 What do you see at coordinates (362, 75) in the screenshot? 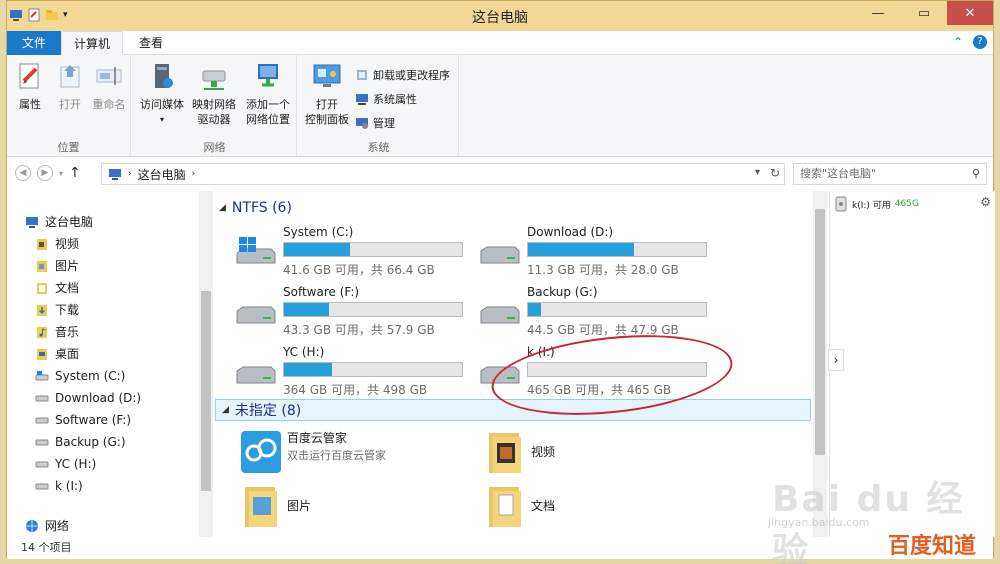
I see `uninstall-icon` at bounding box center [362, 75].